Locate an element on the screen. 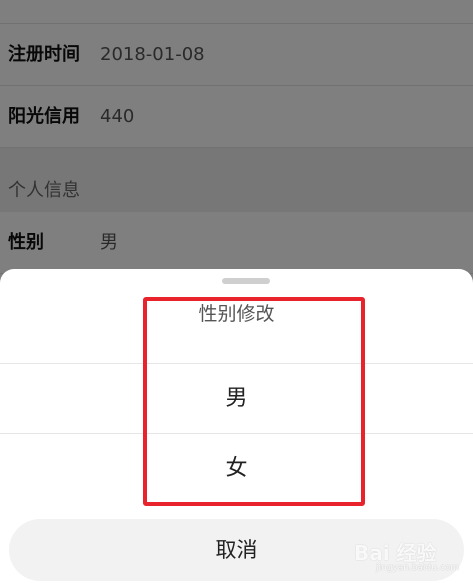 The width and height of the screenshot is (473, 583). sheet-title: 性别修改 is located at coordinates (236, 314).